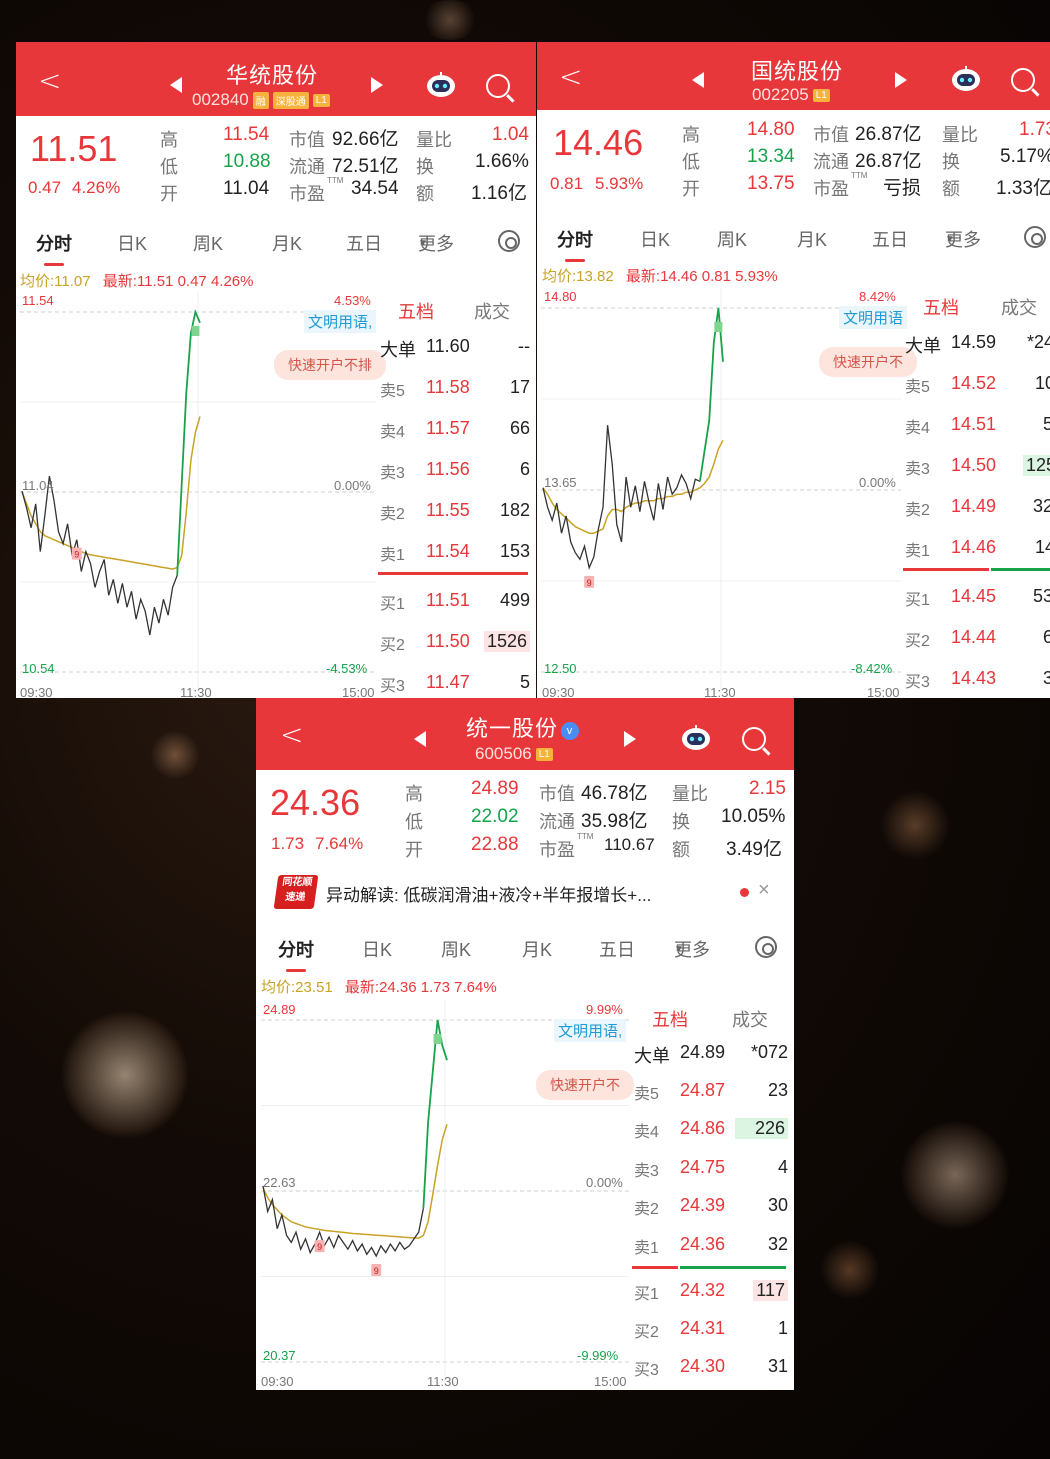 The width and height of the screenshot is (1050, 1459). Describe the element at coordinates (261, 100) in the screenshot. I see `stock-code: 002840 融深股通 L1` at that location.